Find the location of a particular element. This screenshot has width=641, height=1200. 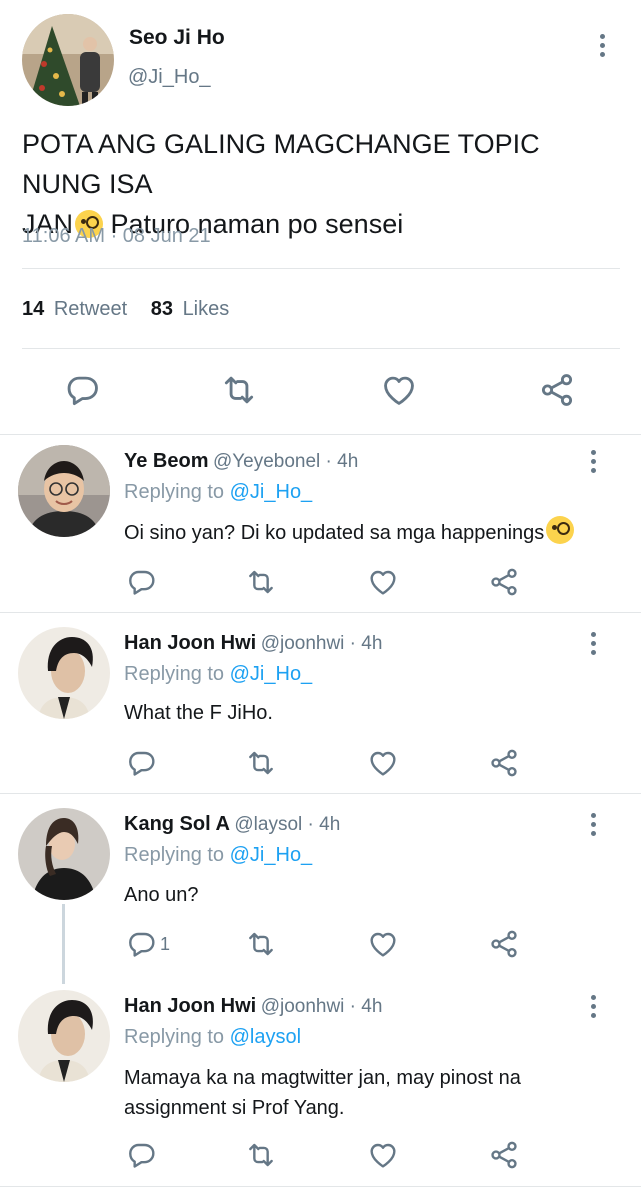

tweet-timestamp: 11:06 AM · 08 Jun 21 is located at coordinates (116, 236).